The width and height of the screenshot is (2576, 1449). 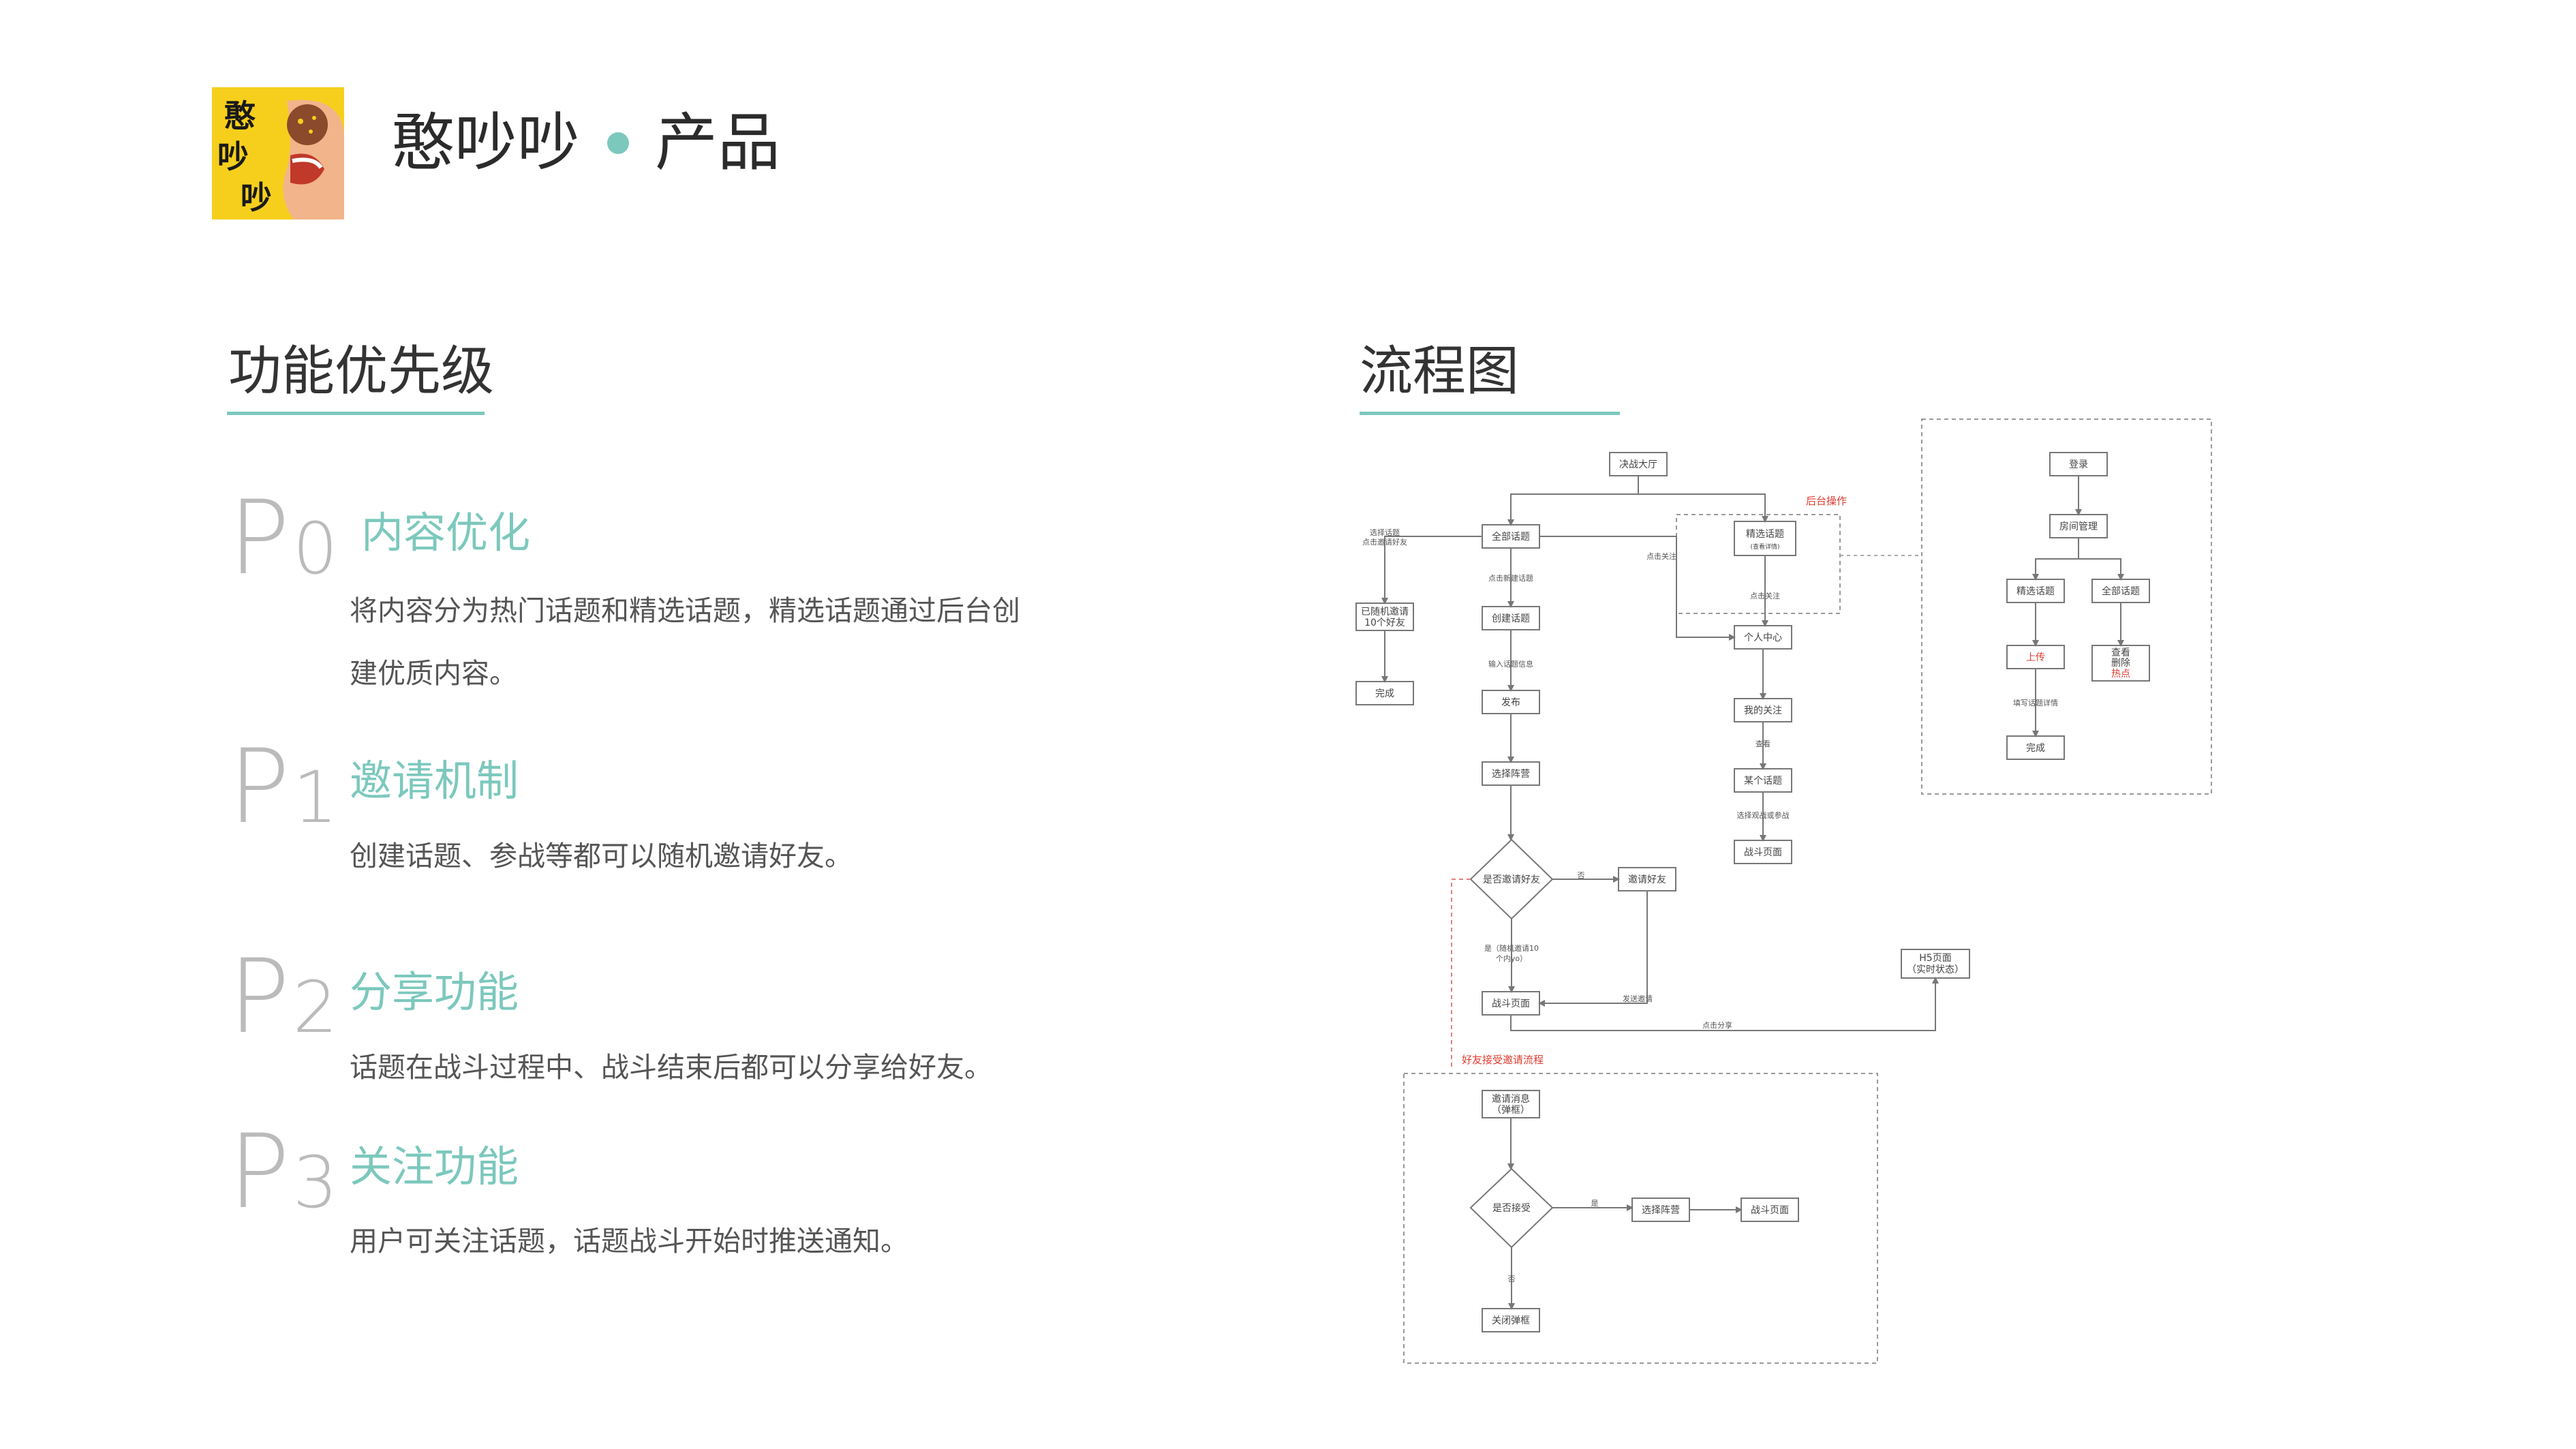 I want to click on label-invite-msg-1: 邀请消息, so click(x=1511, y=1099).